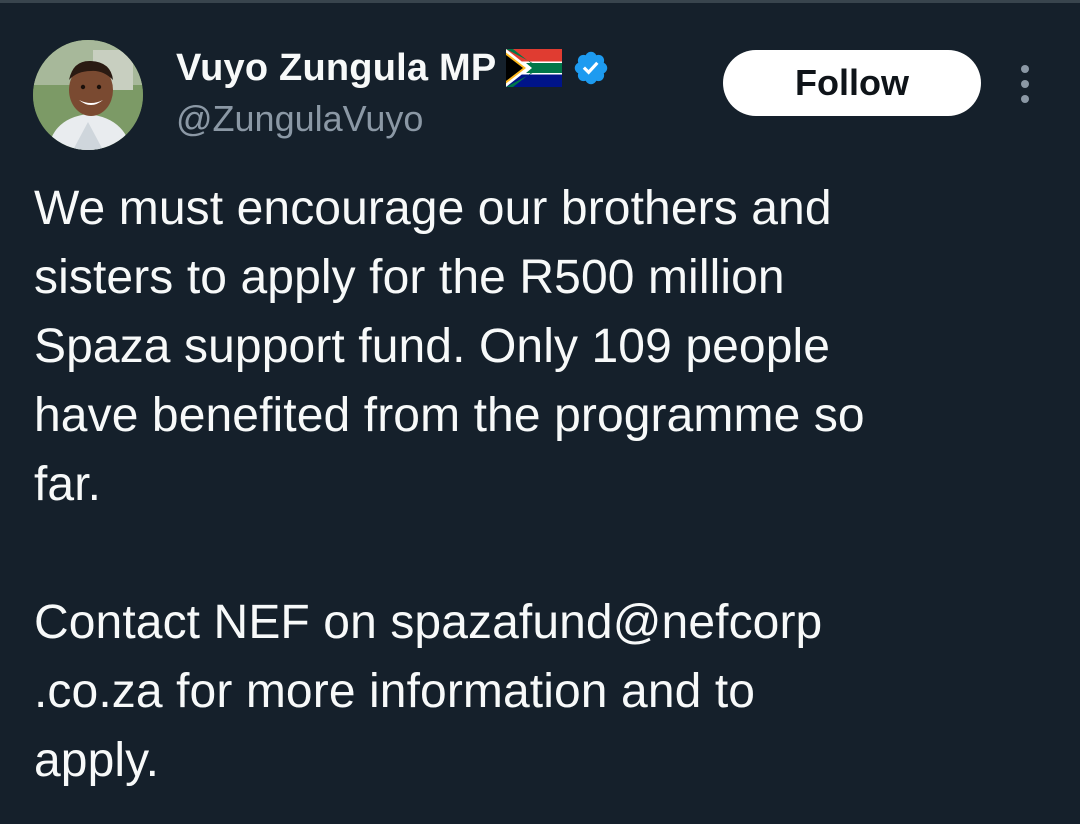  What do you see at coordinates (97, 760) in the screenshot?
I see `tweet-text-line: apply.` at bounding box center [97, 760].